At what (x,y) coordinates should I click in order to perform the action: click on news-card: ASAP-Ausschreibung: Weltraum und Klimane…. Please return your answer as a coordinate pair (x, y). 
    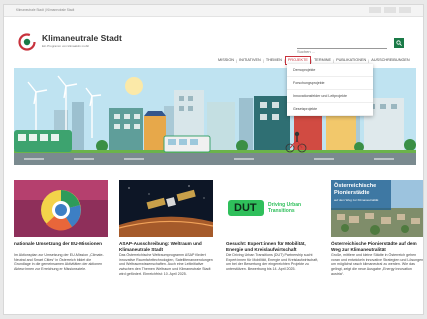
    Looking at the image, I should click on (166, 246).